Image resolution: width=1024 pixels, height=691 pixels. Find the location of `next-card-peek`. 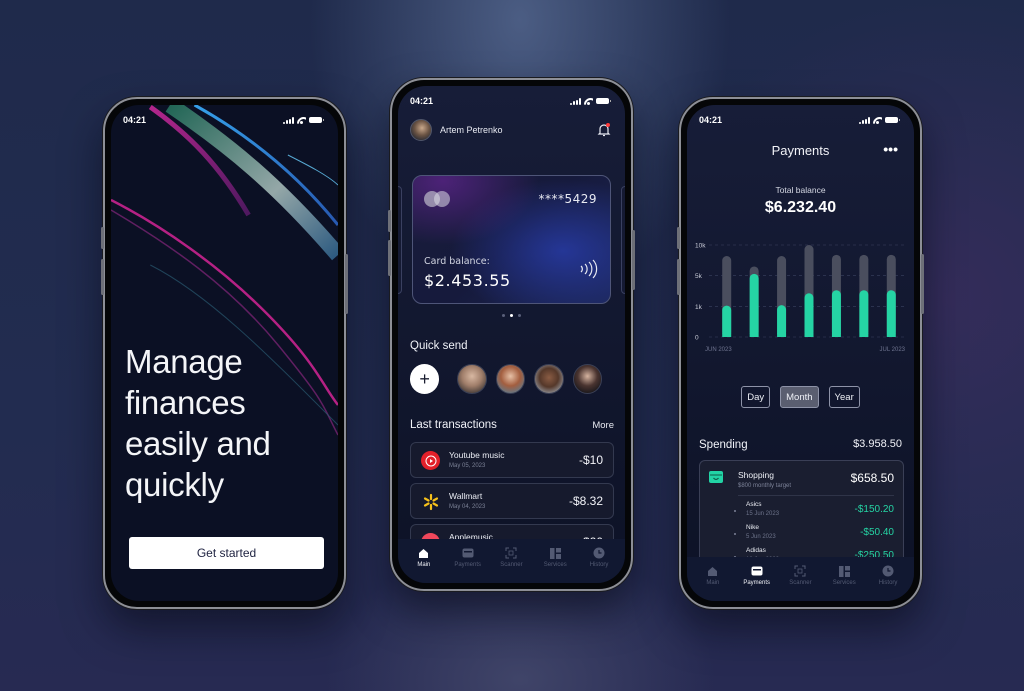

next-card-peek is located at coordinates (623, 240).